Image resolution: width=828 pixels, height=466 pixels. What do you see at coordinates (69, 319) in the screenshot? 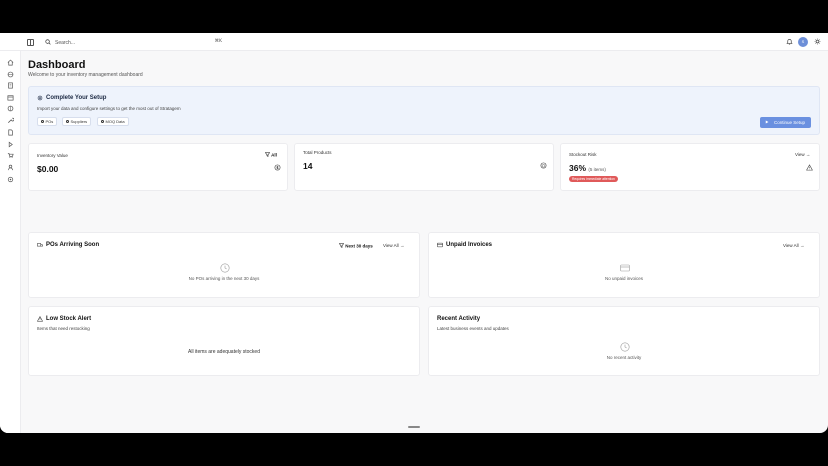
I see `low-stock-title: Low Stock Alert` at bounding box center [69, 319].